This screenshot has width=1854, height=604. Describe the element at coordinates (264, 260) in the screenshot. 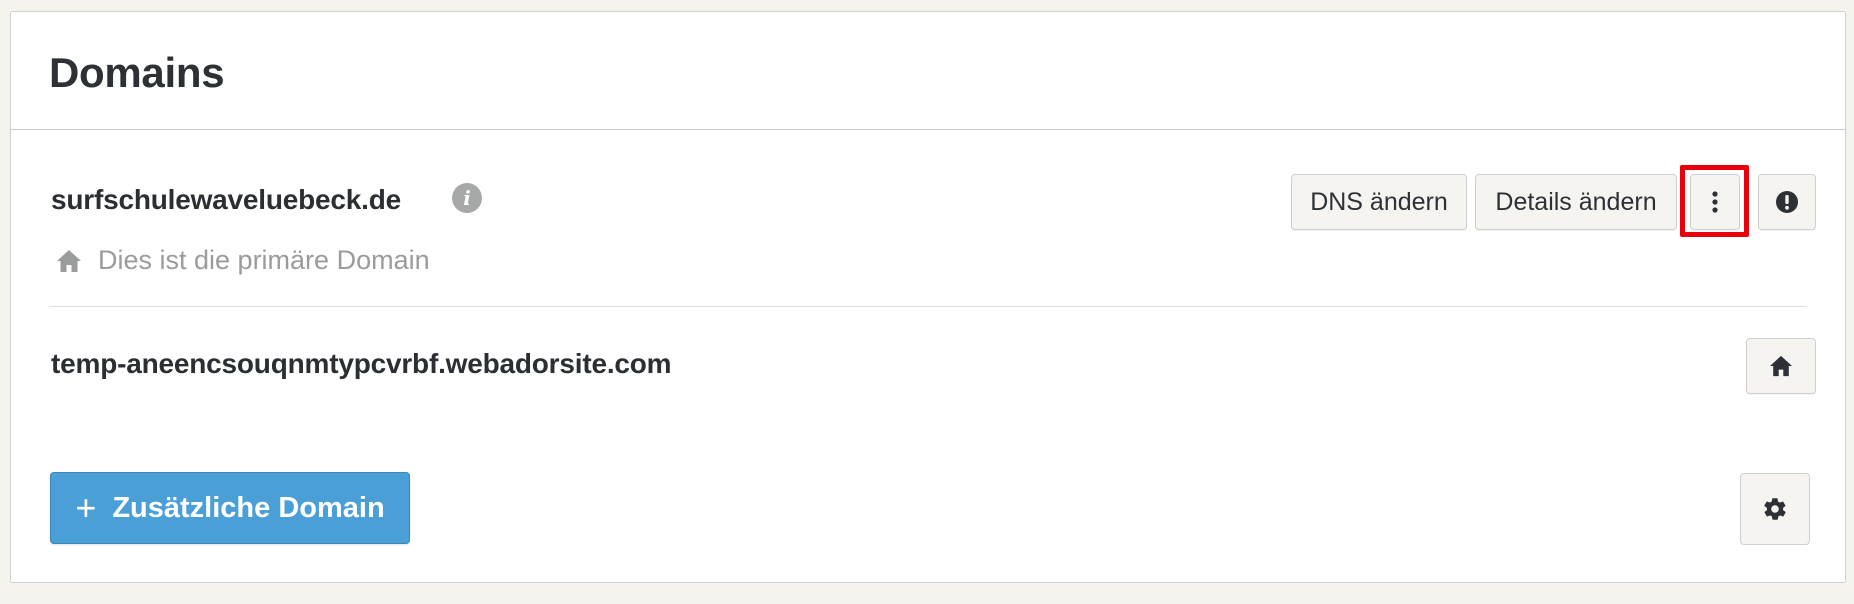

I see `primary-domain-label: Dies ist die primäre Domain` at that location.